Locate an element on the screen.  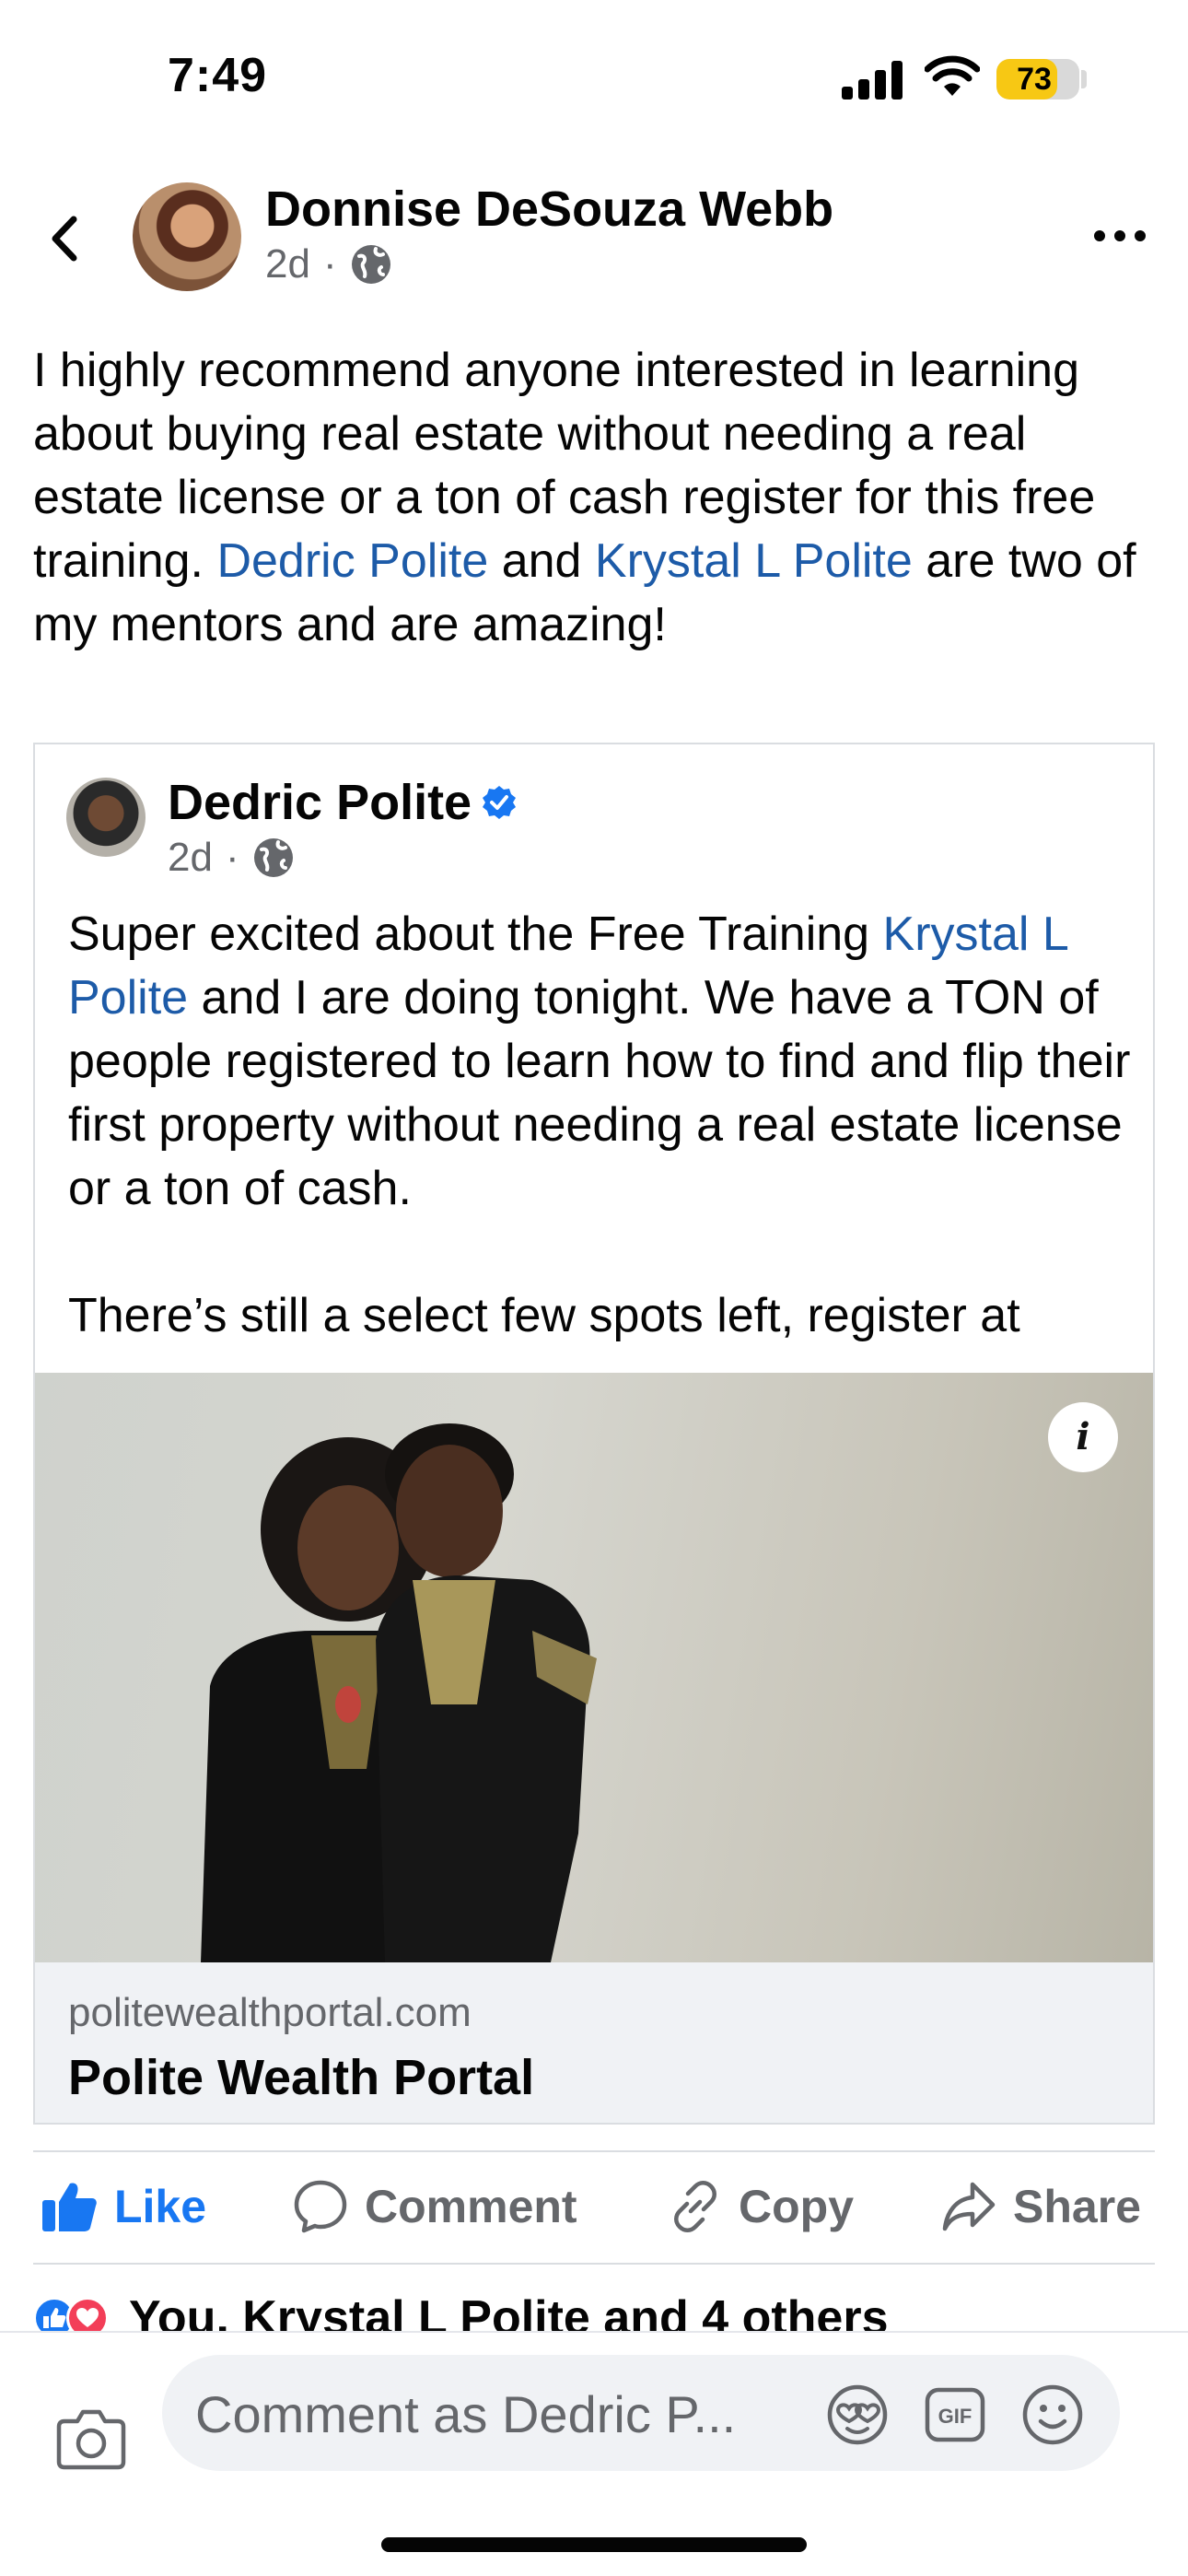
couple-photo-illustration is located at coordinates (399, 1692).